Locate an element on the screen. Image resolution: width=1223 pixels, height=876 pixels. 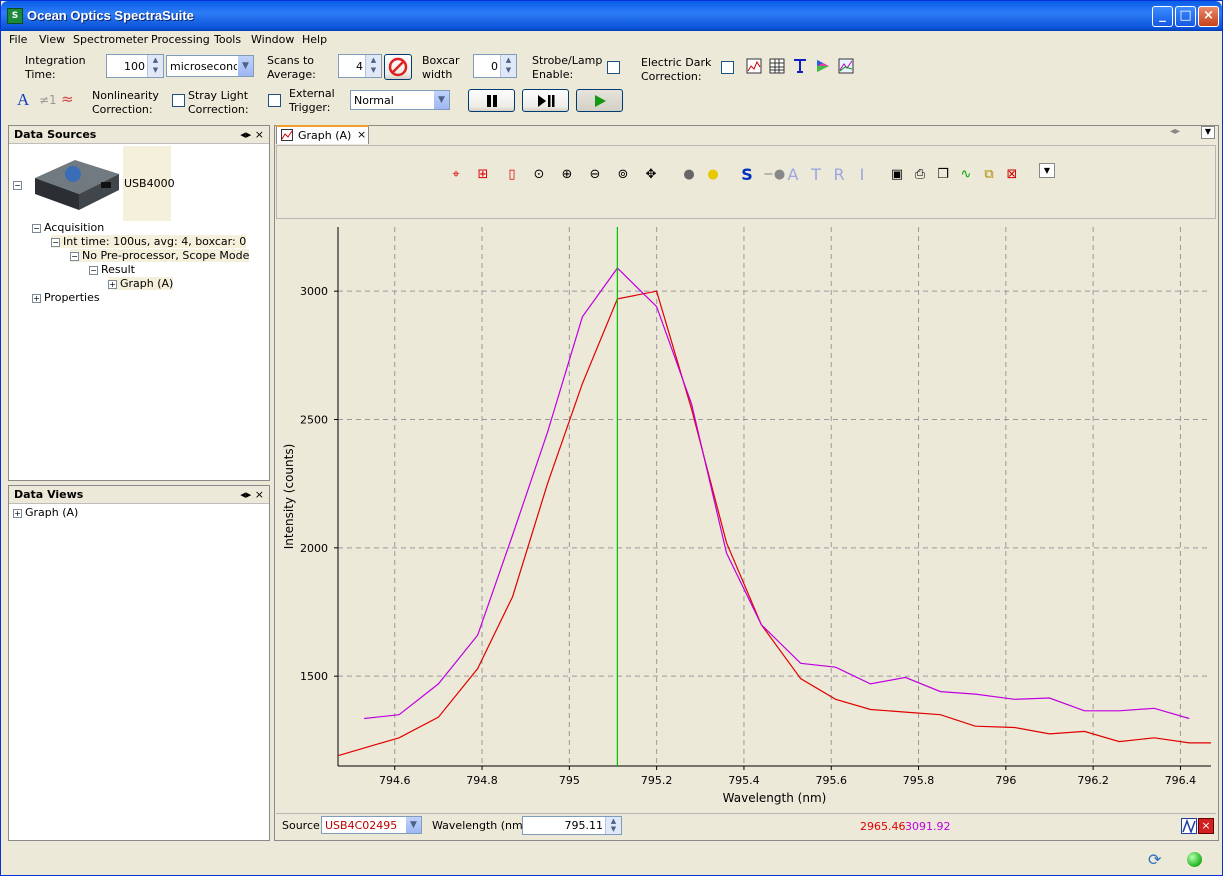
spectrum-chart-icon is located at coordinates (846, 66).